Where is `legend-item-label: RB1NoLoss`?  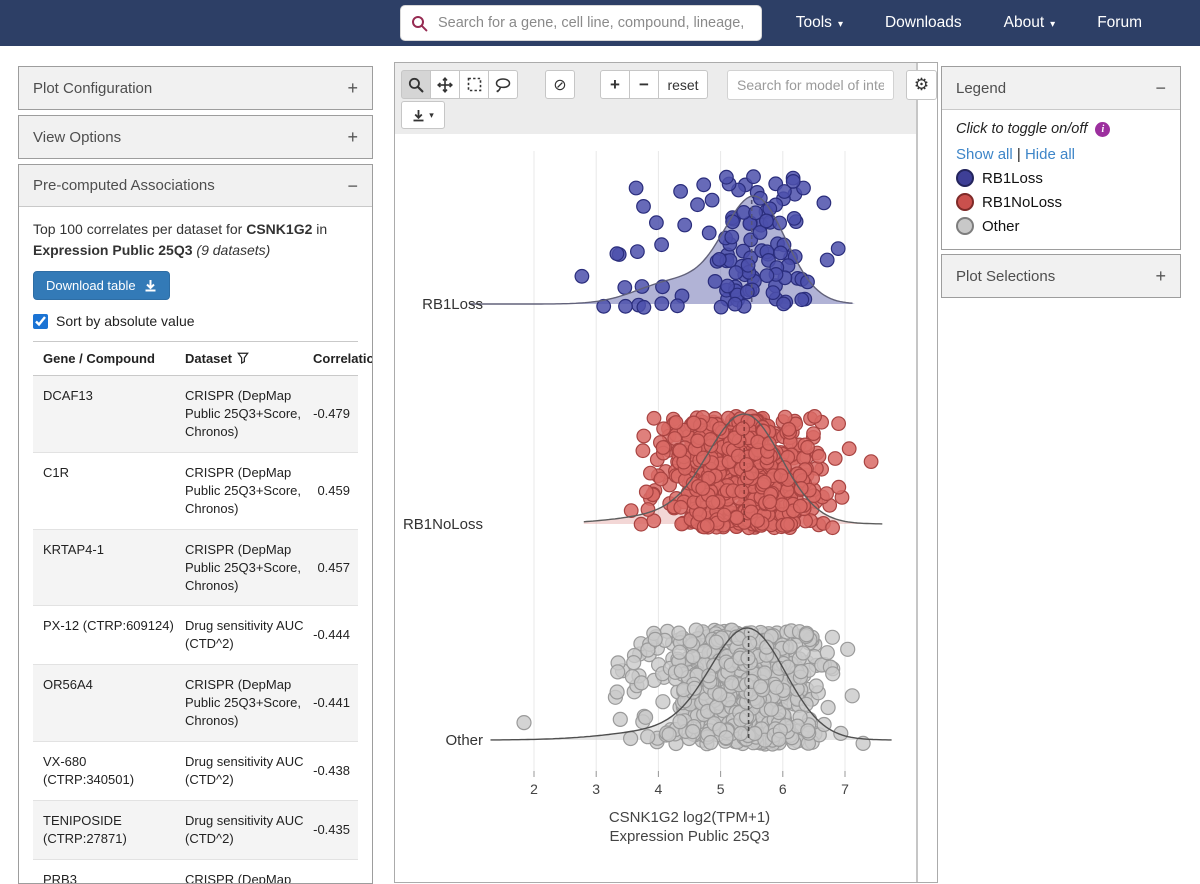
legend-item-label: RB1NoLoss is located at coordinates (1022, 202).